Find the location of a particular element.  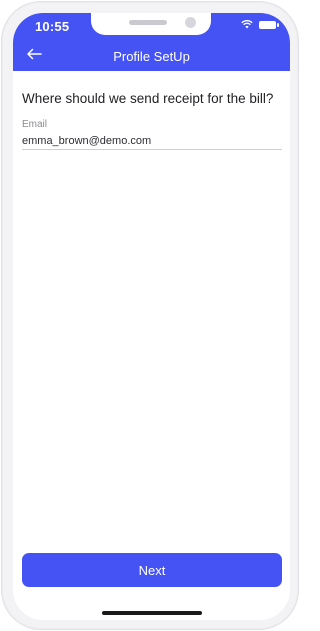

notch is located at coordinates (151, 24).